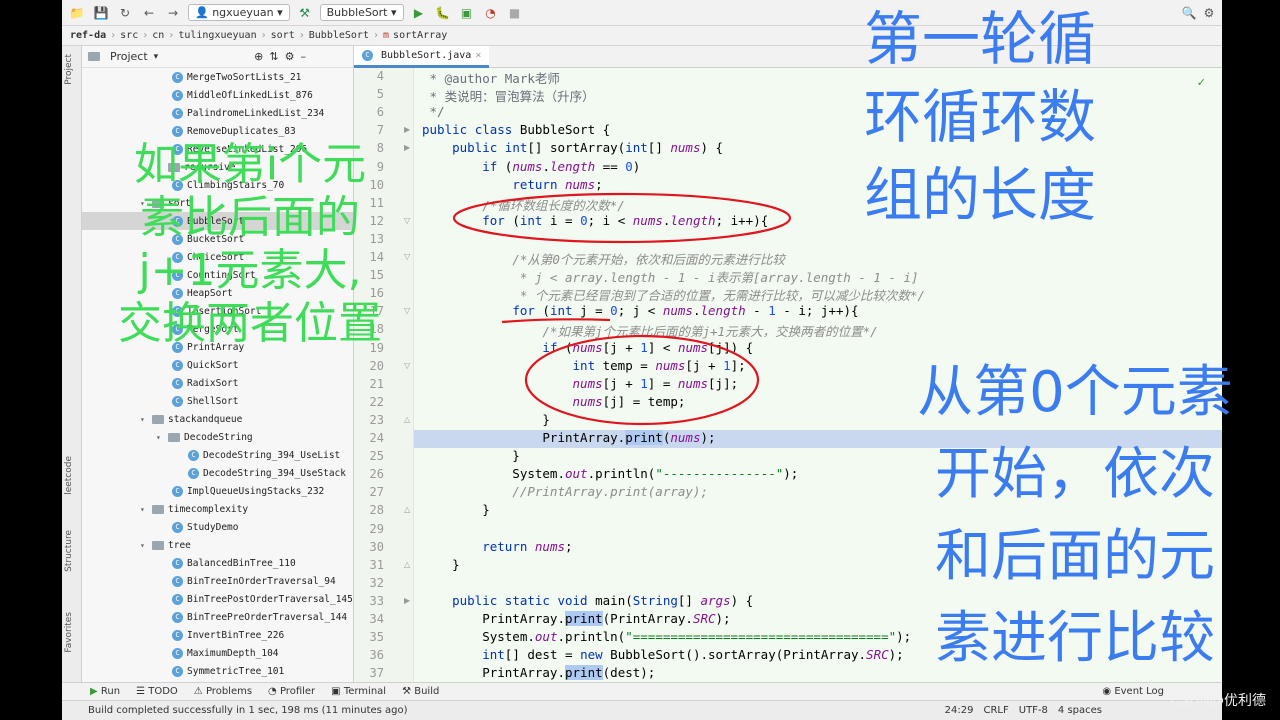 The image size is (1280, 720). Describe the element at coordinates (217, 653) in the screenshot. I see `tree-class: C MaximumDepth_104` at that location.